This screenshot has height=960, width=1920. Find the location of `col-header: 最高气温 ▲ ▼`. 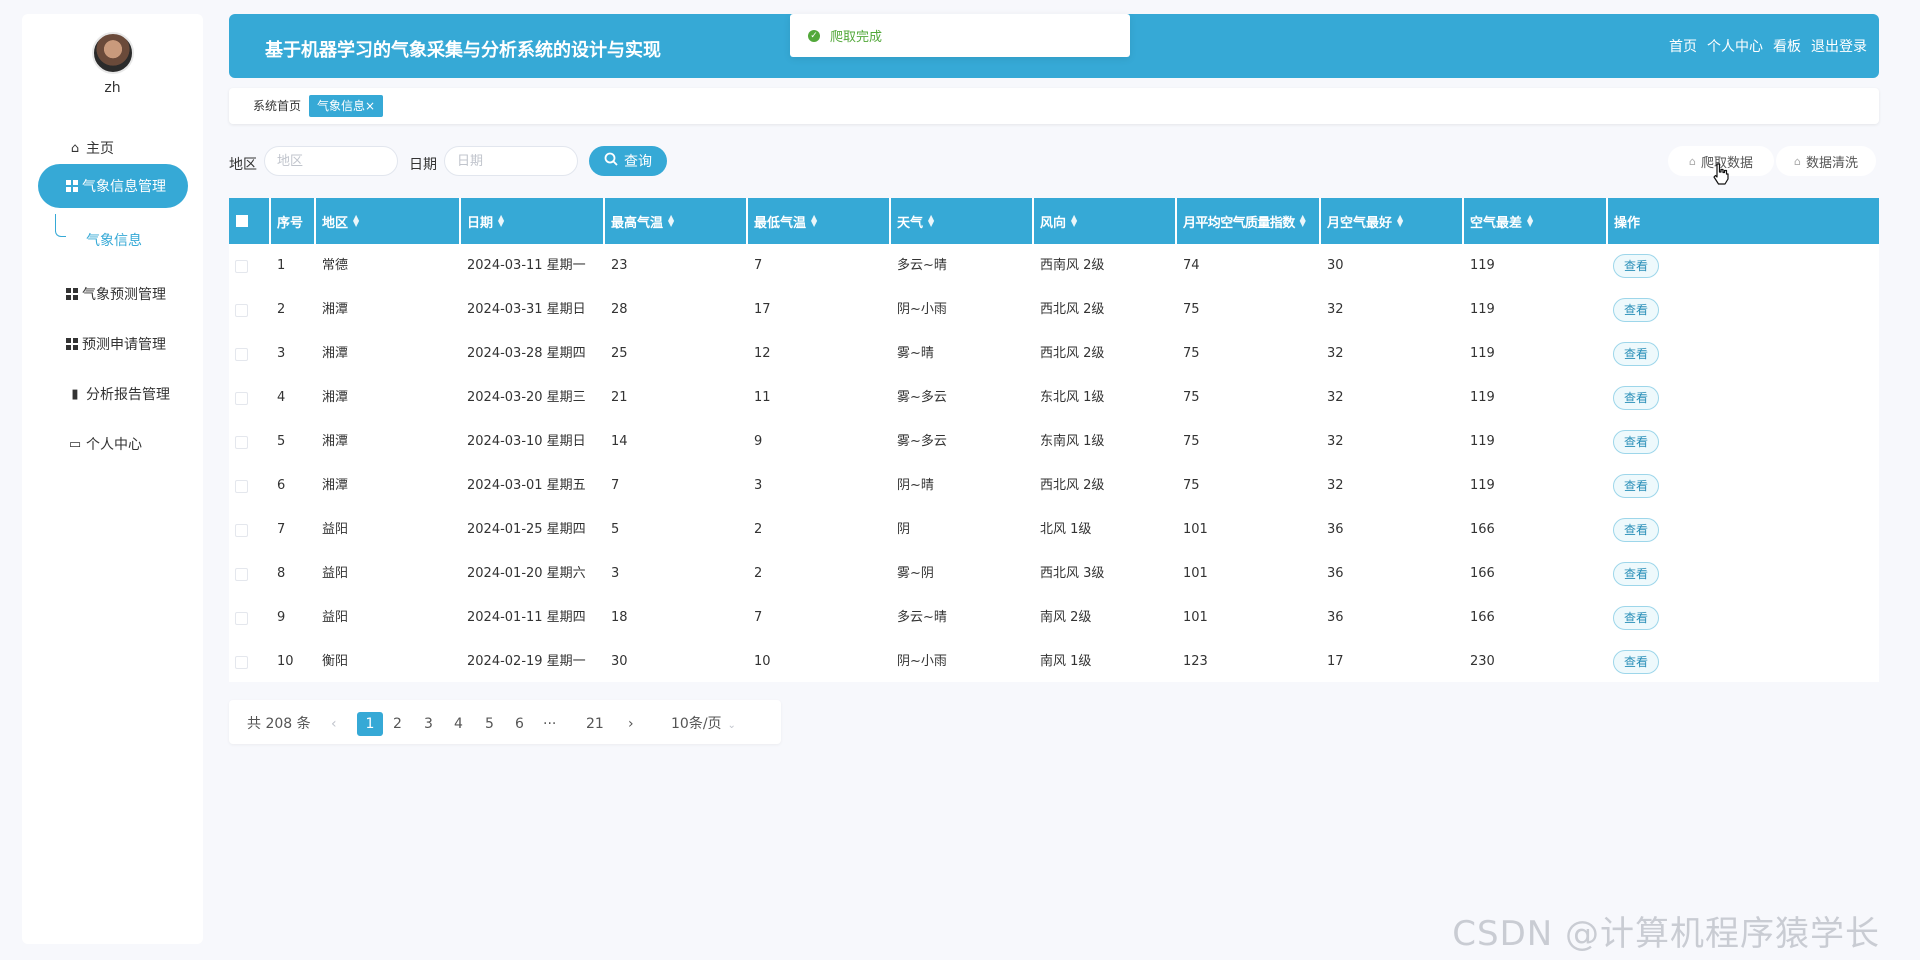

col-header: 最高气温 ▲ ▼ is located at coordinates (676, 221).